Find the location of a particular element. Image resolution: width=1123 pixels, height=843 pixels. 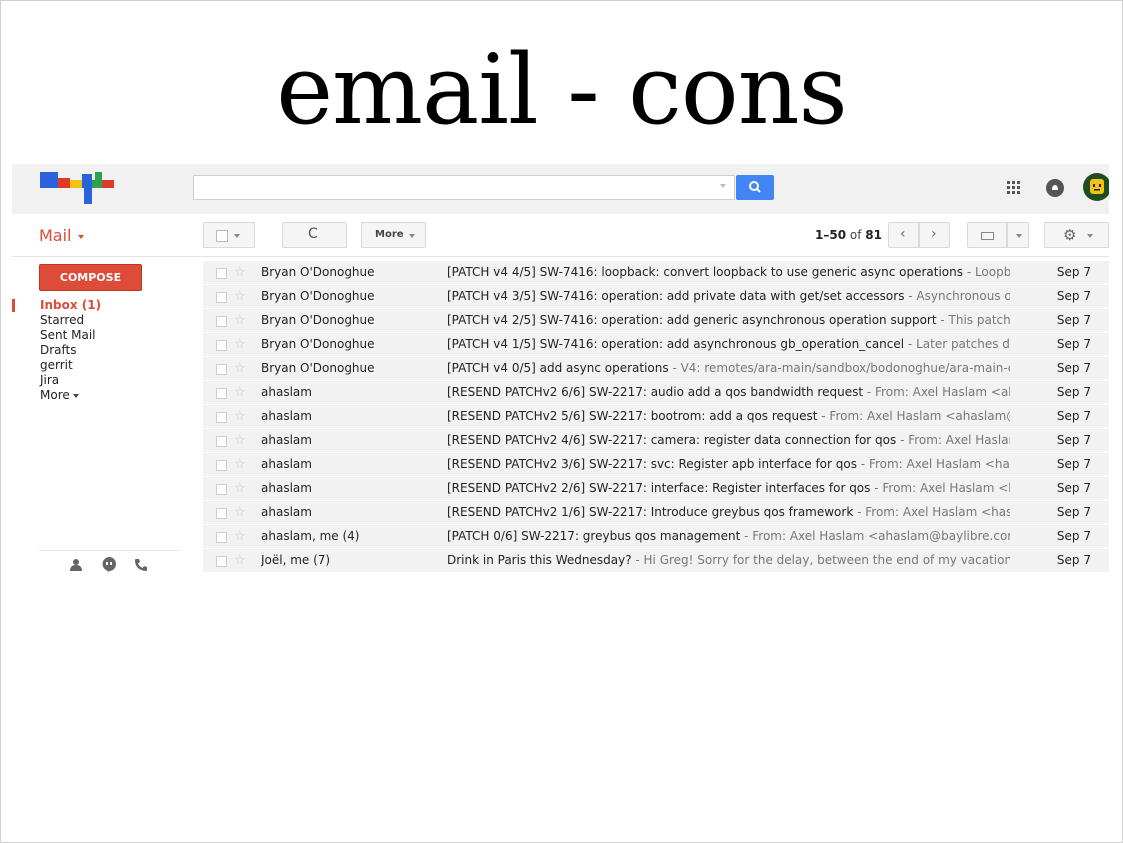

display-density-dropdown is located at coordinates (1018, 235).